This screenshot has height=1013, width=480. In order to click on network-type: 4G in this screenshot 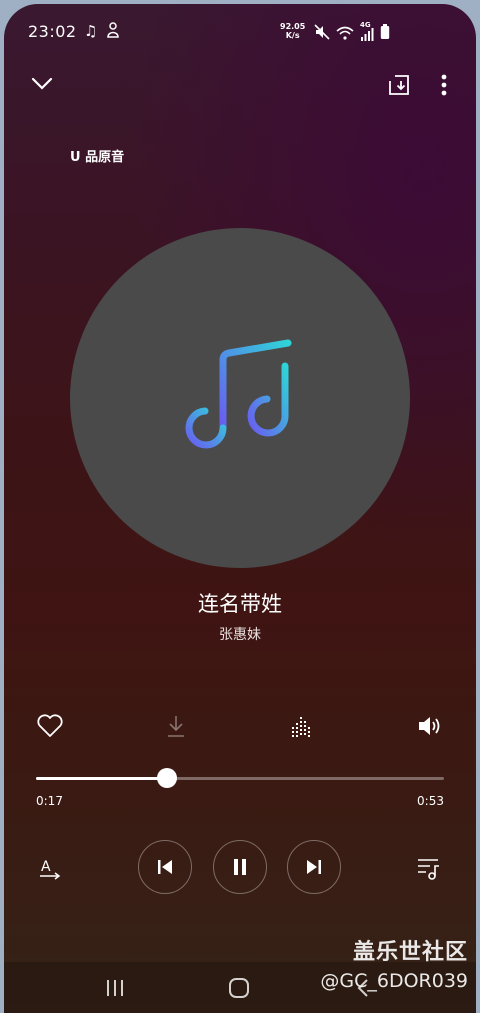, I will do `click(365, 25)`.